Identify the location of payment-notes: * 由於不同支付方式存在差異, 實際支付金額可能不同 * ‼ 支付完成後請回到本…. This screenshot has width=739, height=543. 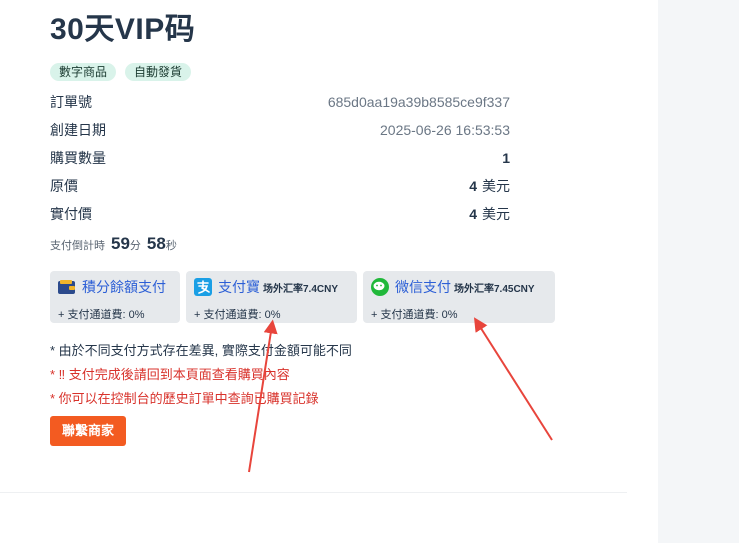
(201, 375).